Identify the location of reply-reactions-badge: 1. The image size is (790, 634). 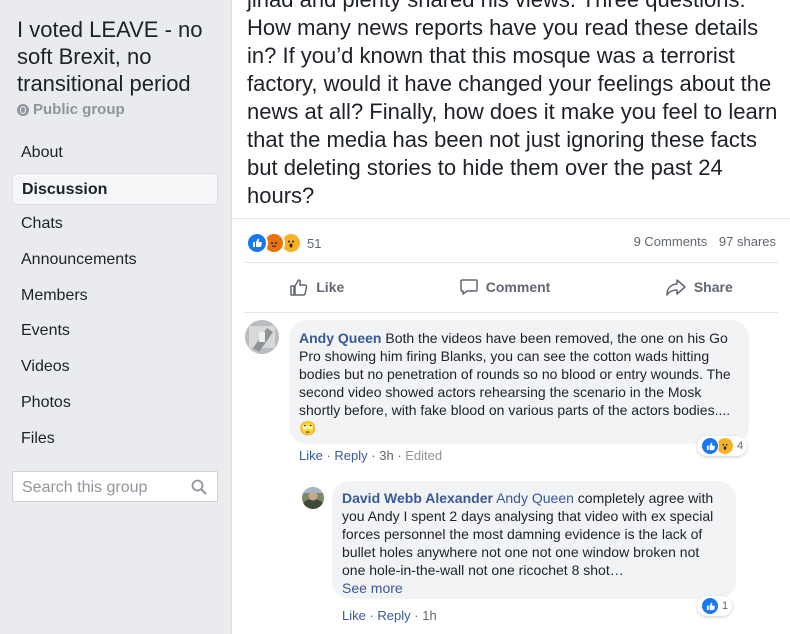
(715, 606).